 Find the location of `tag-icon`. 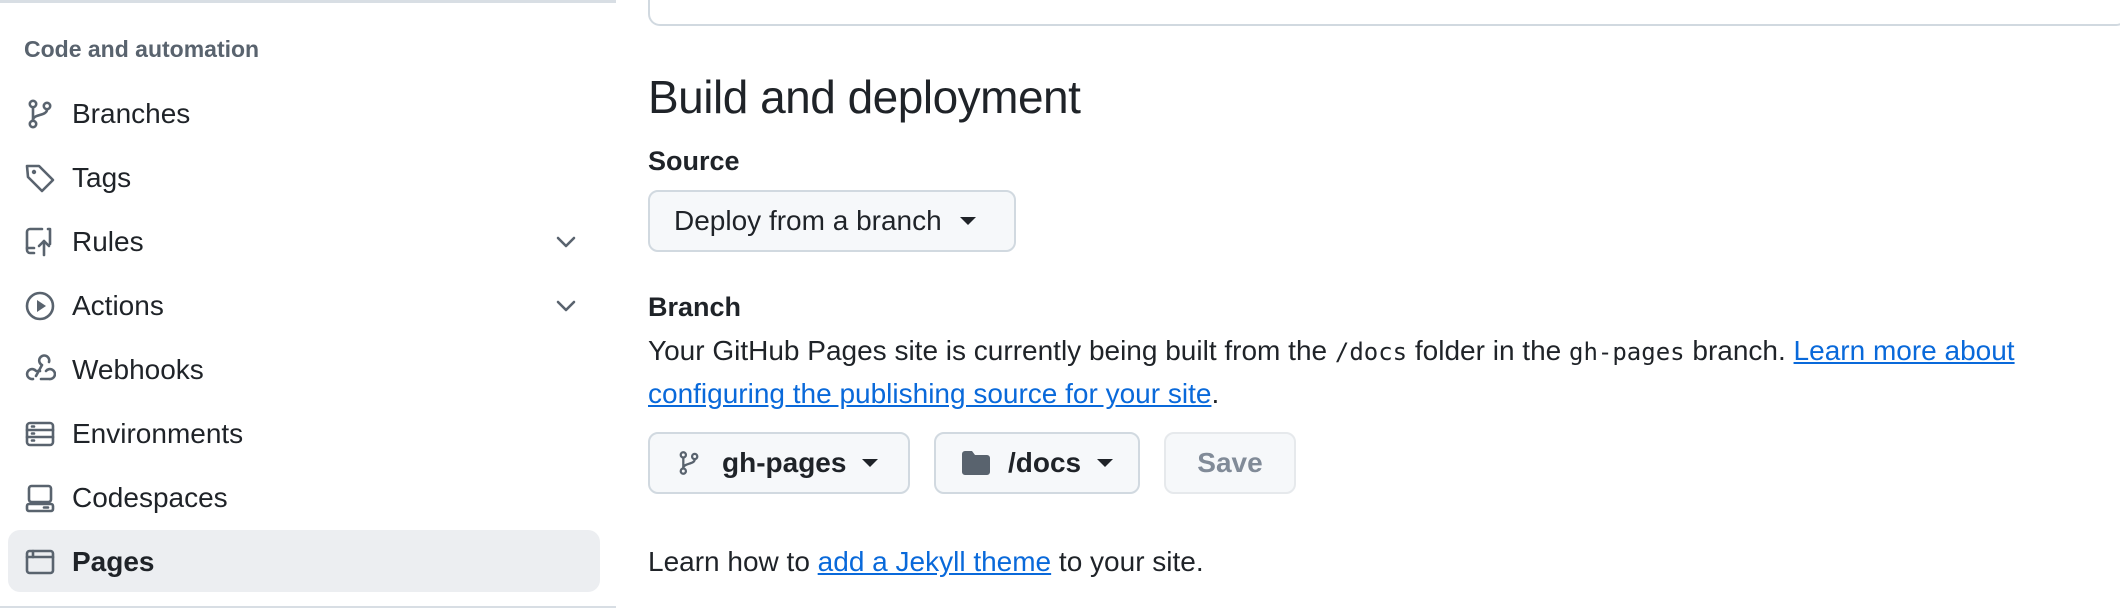

tag-icon is located at coordinates (40, 178).